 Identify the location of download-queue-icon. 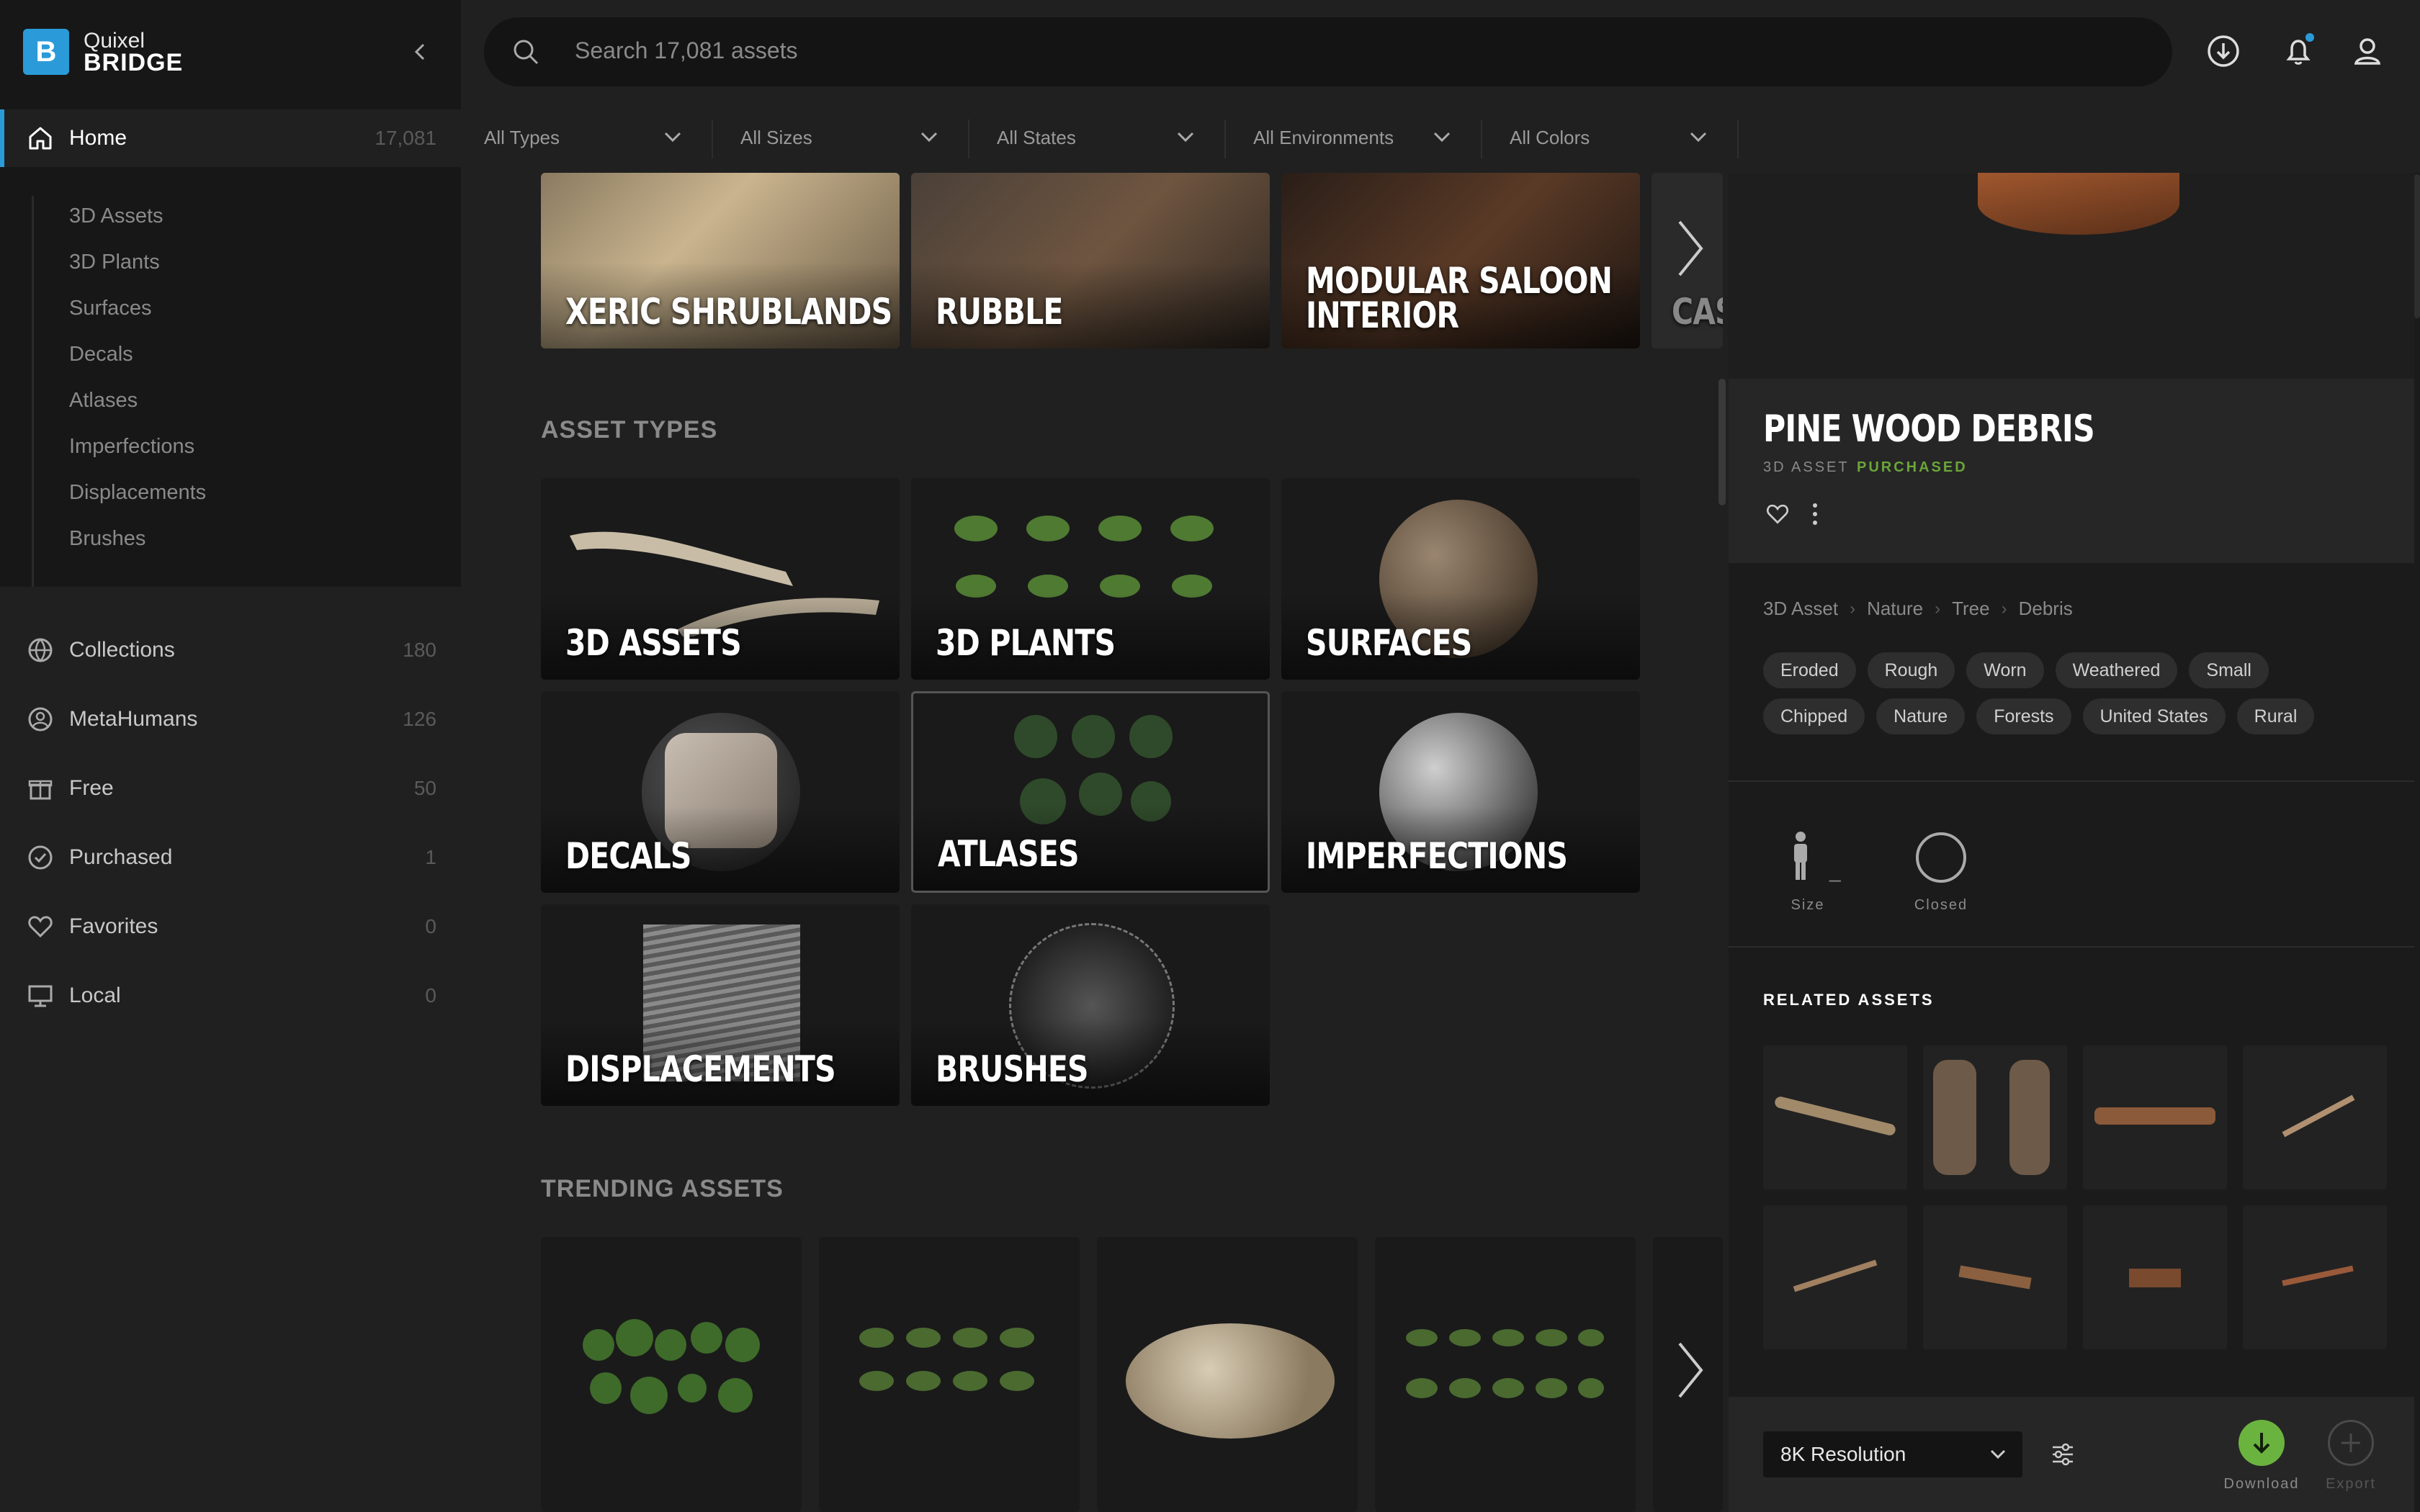
(2223, 51).